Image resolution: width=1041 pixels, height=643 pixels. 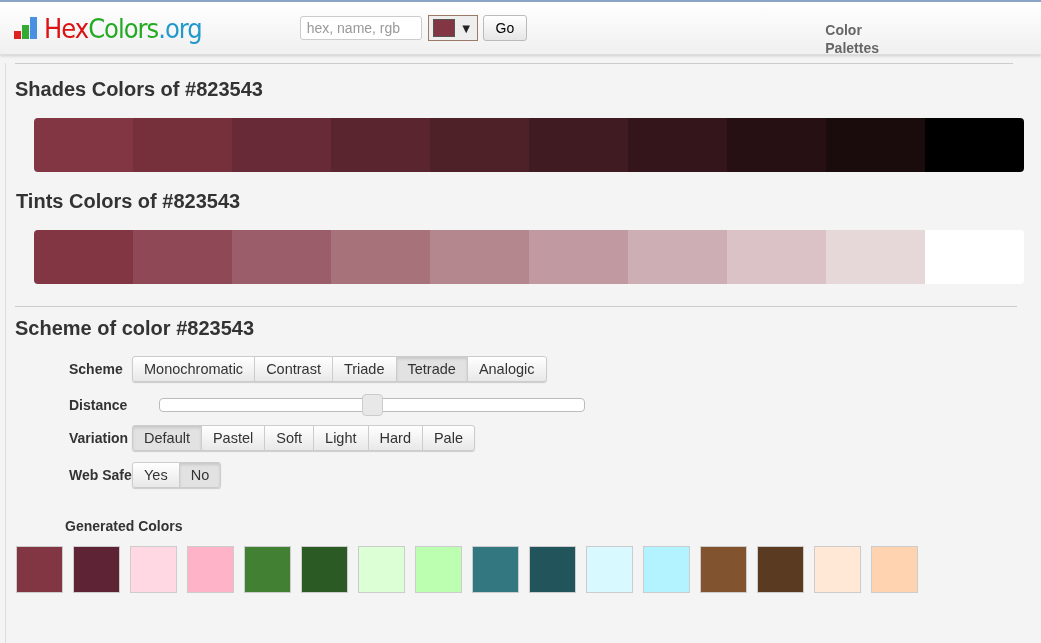 I want to click on caret-icon: ▼, so click(x=466, y=28).